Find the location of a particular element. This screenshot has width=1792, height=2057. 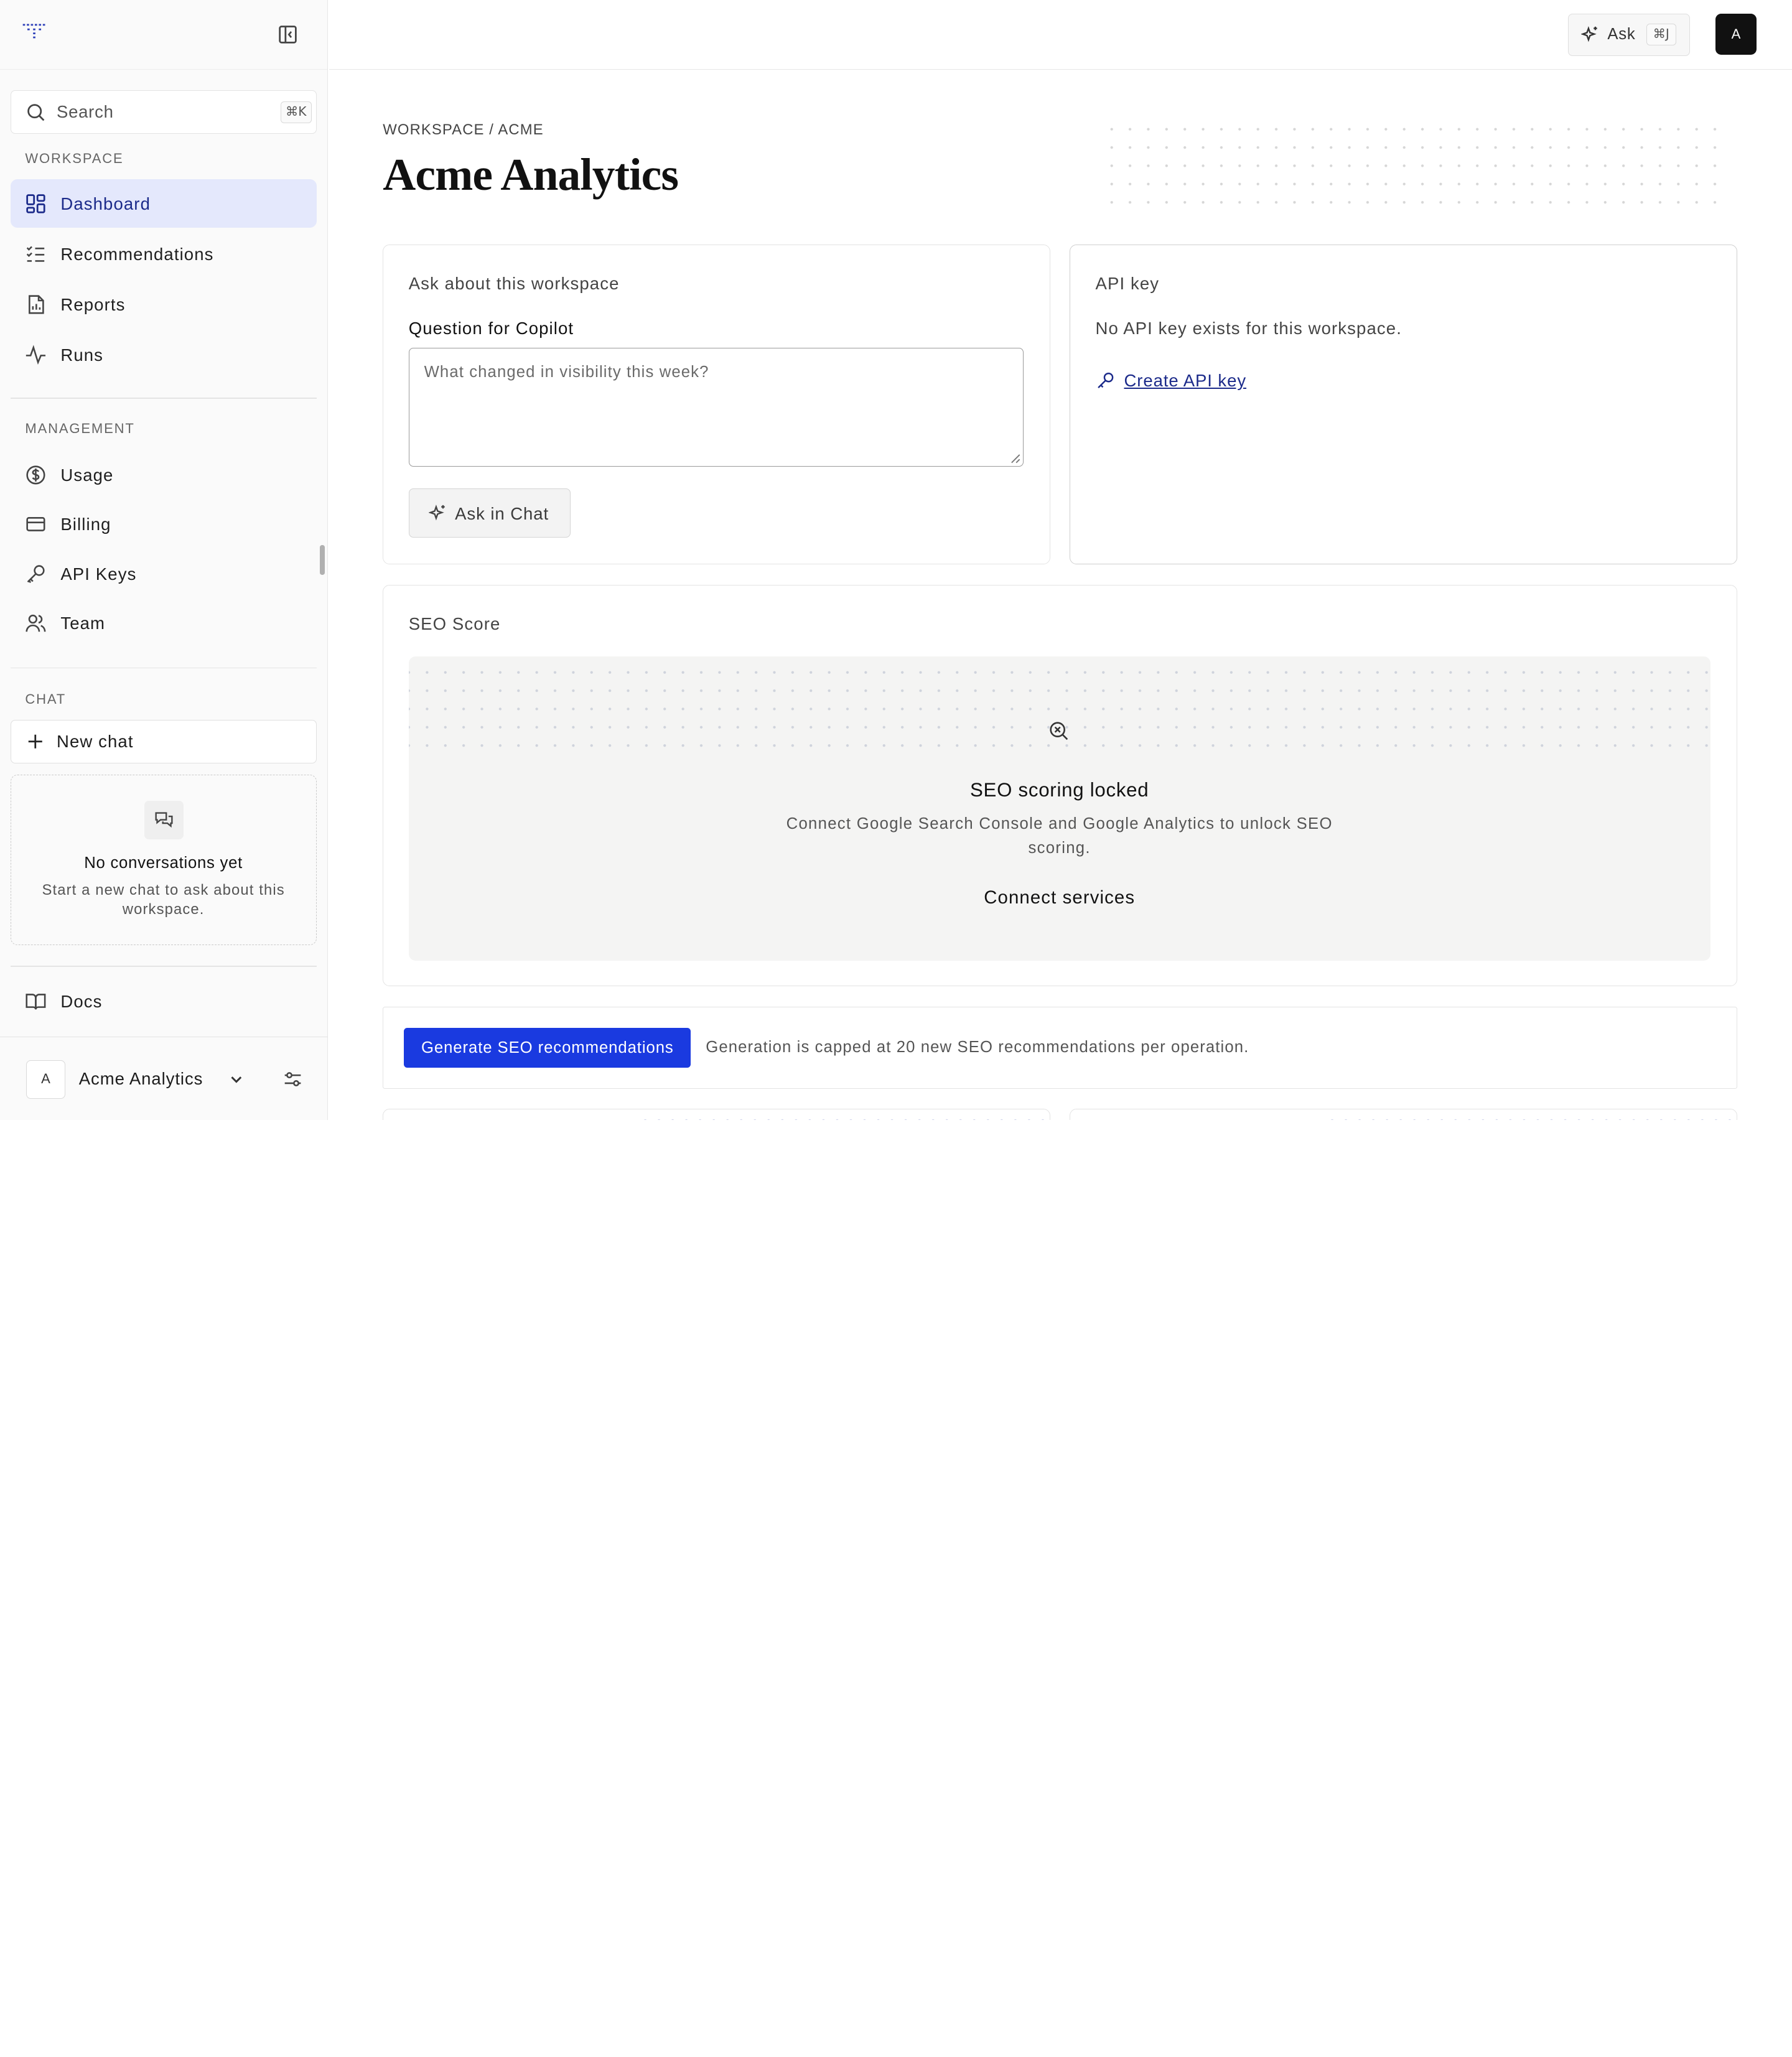

resize-grip-icon is located at coordinates (1016, 459).